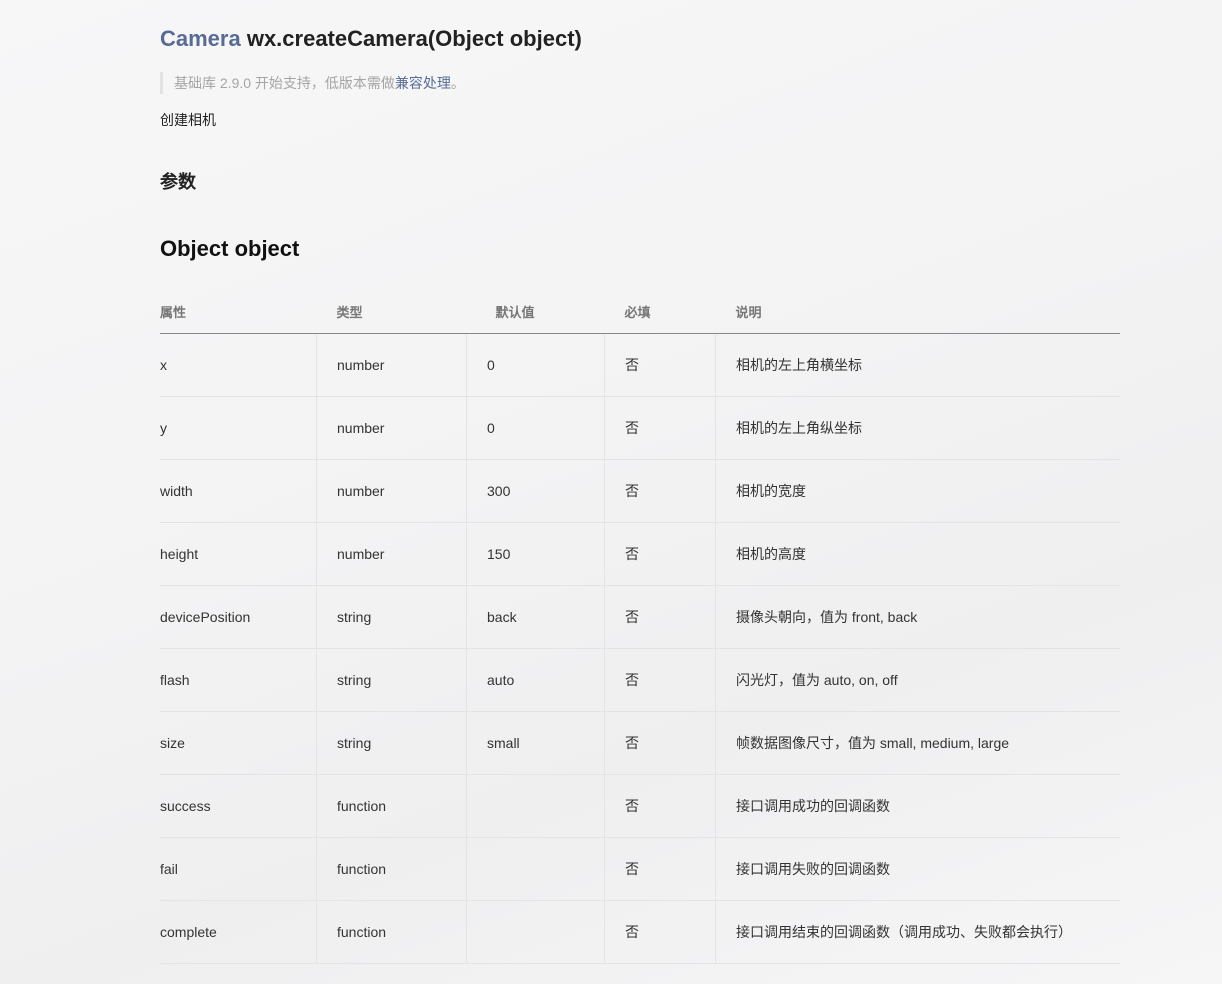  What do you see at coordinates (238, 428) in the screenshot?
I see `cell-property: y` at bounding box center [238, 428].